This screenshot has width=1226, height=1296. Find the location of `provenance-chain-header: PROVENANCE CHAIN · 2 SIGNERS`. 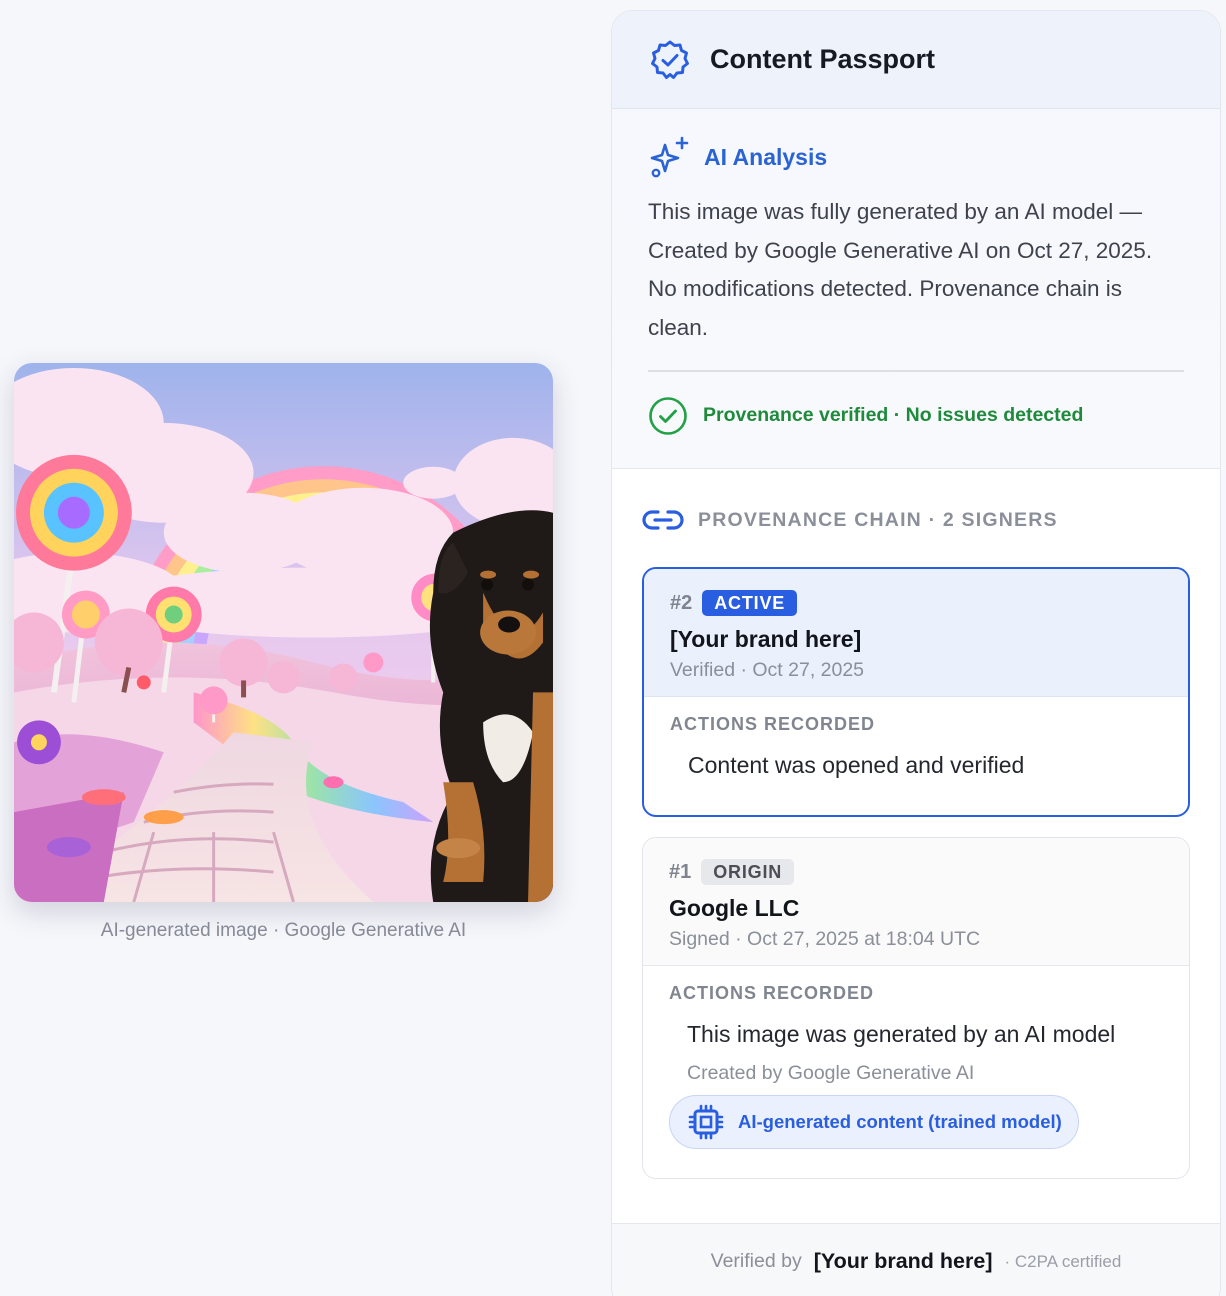

provenance-chain-header: PROVENANCE CHAIN · 2 SIGNERS is located at coordinates (916, 520).